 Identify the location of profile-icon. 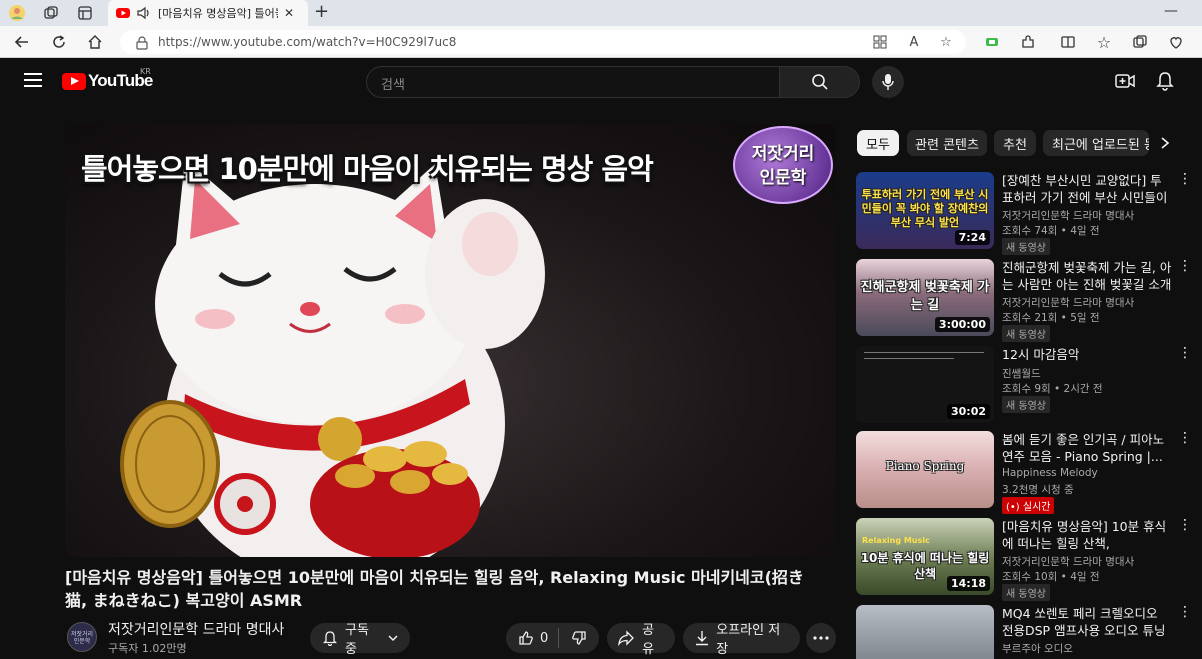
(17, 13).